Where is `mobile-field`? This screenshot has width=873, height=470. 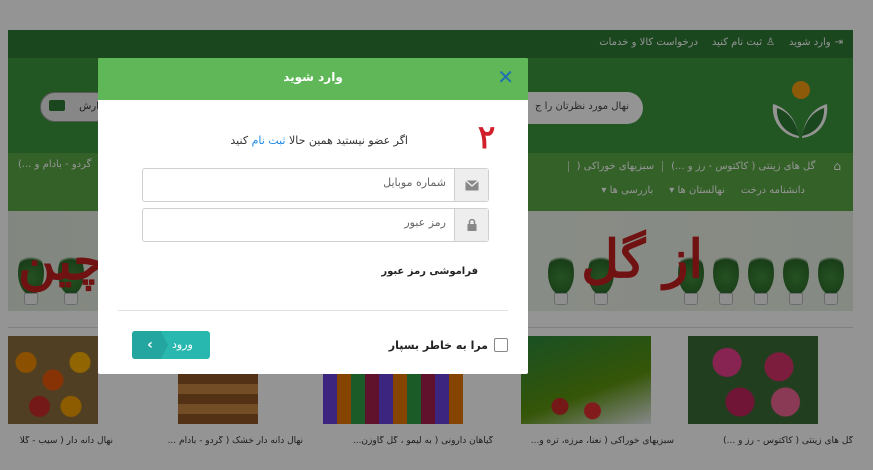
mobile-field is located at coordinates (315, 185).